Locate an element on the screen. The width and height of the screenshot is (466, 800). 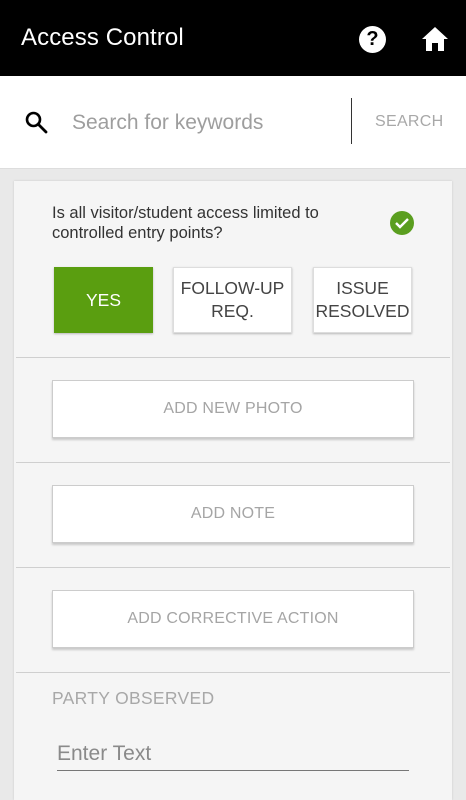
app-bar: Access Control ? is located at coordinates (233, 38).